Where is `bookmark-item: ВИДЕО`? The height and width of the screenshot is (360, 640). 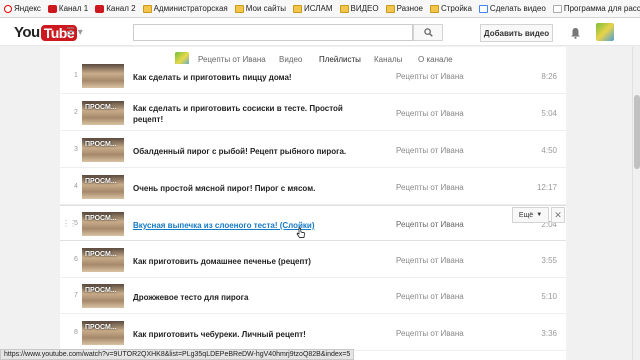
bookmark-item: ВИДЕО is located at coordinates (359, 8).